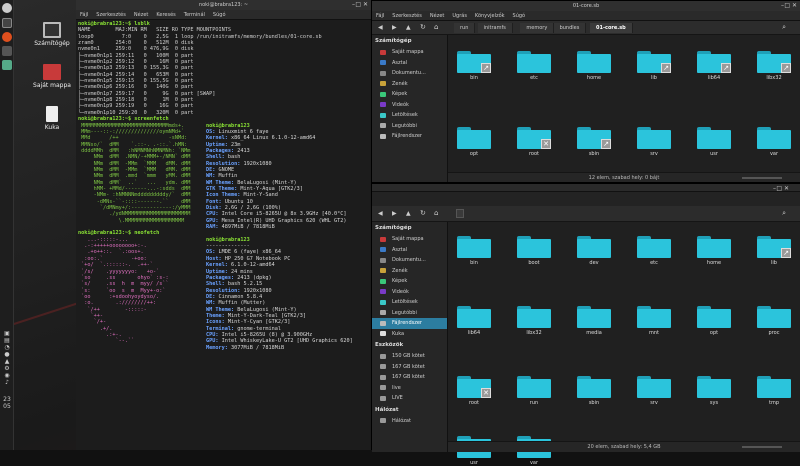  What do you see at coordinates (534, 251) in the screenshot?
I see `folder-item: boot` at bounding box center [534, 251].